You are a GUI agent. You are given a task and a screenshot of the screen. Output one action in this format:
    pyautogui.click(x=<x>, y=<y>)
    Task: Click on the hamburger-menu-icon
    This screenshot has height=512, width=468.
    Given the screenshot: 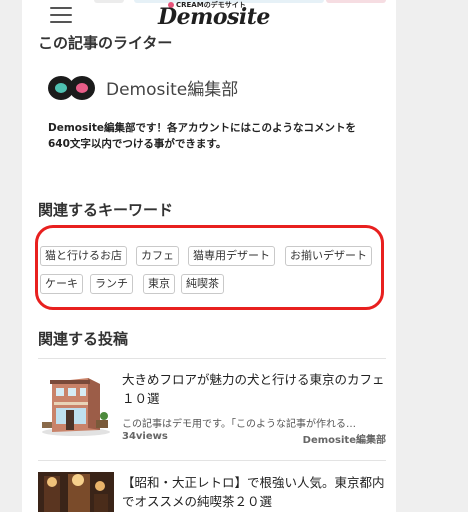 What is the action you would take?
    pyautogui.click(x=61, y=15)
    